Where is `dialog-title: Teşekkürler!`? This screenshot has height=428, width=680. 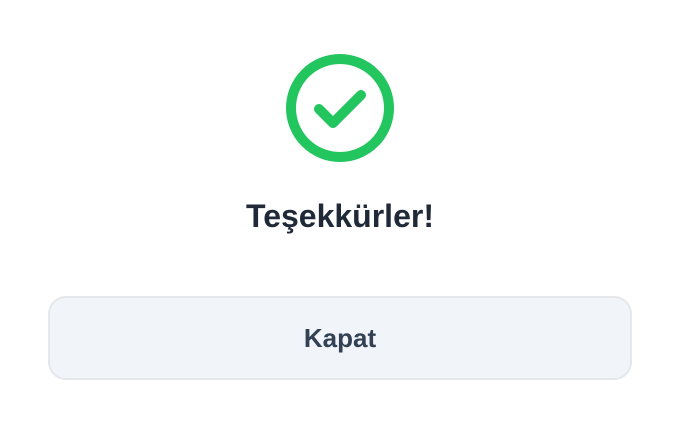 dialog-title: Teşekkürler! is located at coordinates (340, 216).